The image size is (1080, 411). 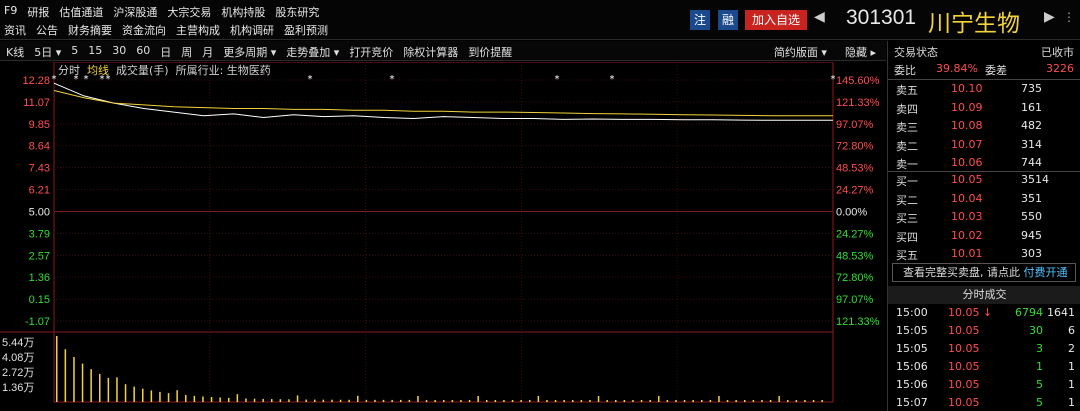 What do you see at coordinates (967, 253) in the screenshot?
I see `order-price: 10.01` at bounding box center [967, 253].